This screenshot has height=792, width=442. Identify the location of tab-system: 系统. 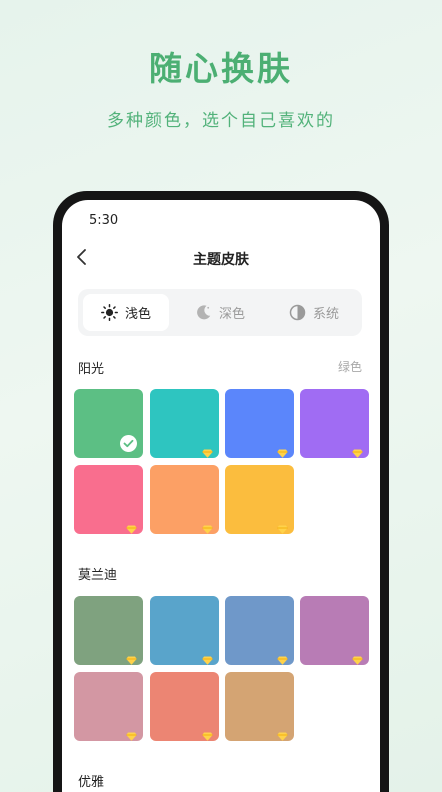
(314, 312).